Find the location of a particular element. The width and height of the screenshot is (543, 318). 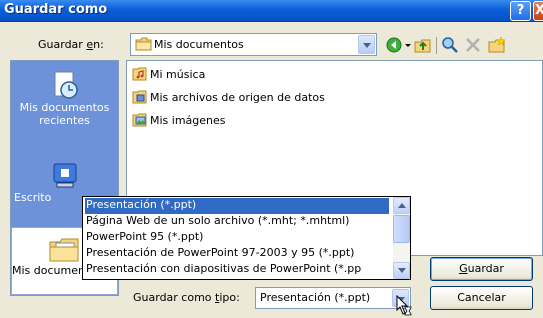

search-web-icon is located at coordinates (450, 45).